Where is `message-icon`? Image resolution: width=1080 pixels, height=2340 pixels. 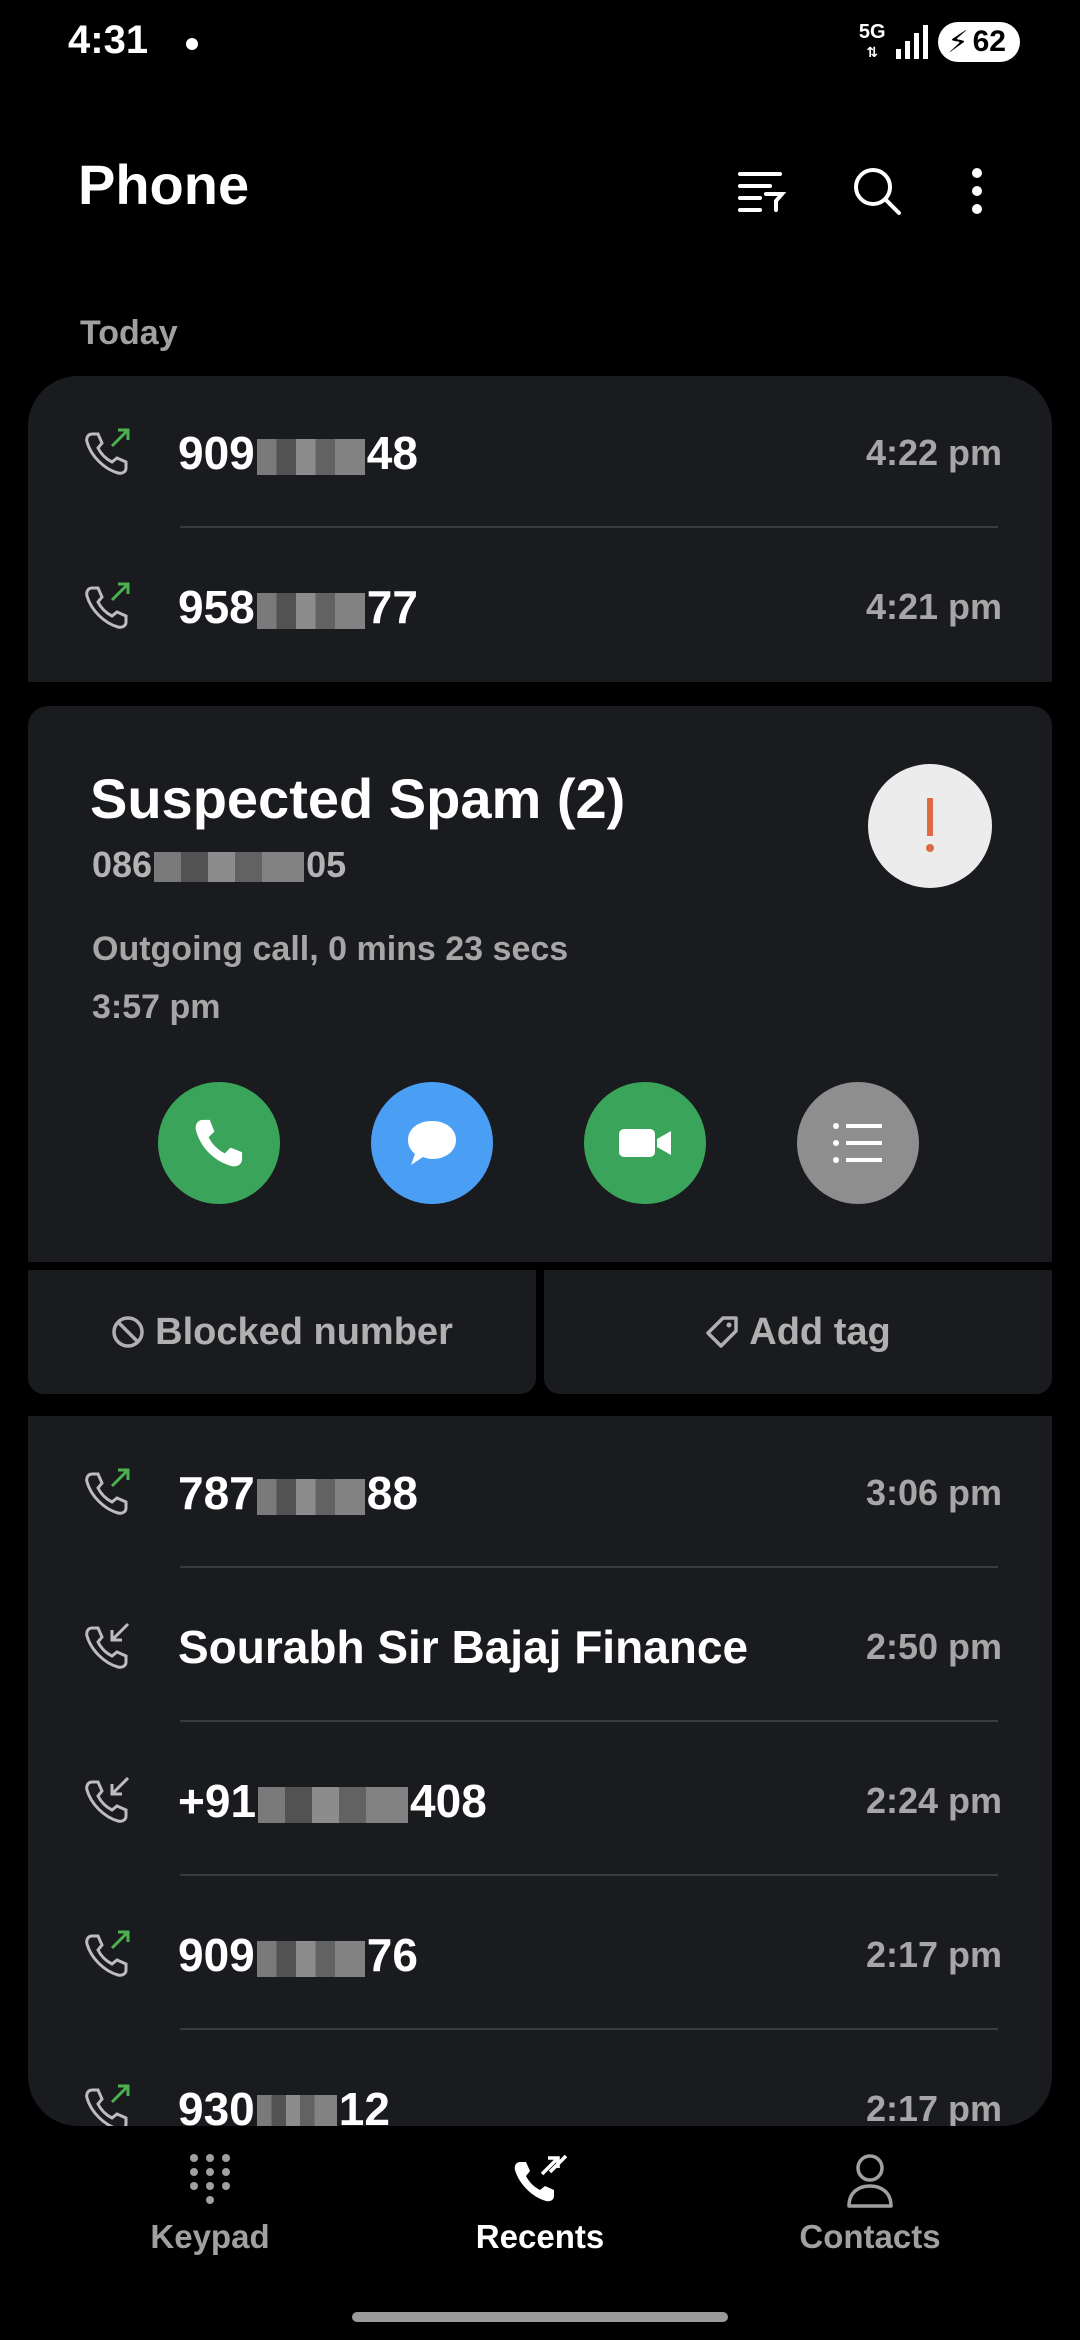 message-icon is located at coordinates (432, 1143).